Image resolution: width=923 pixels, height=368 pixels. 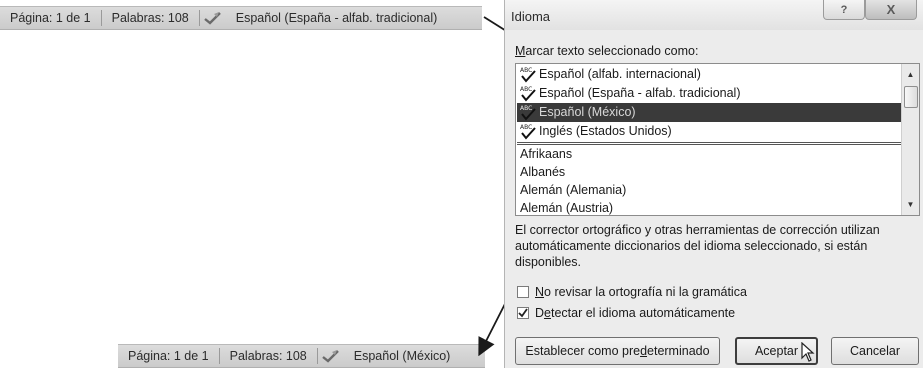 What do you see at coordinates (709, 112) in the screenshot?
I see `list-item-selected: ABC Español (México)` at bounding box center [709, 112].